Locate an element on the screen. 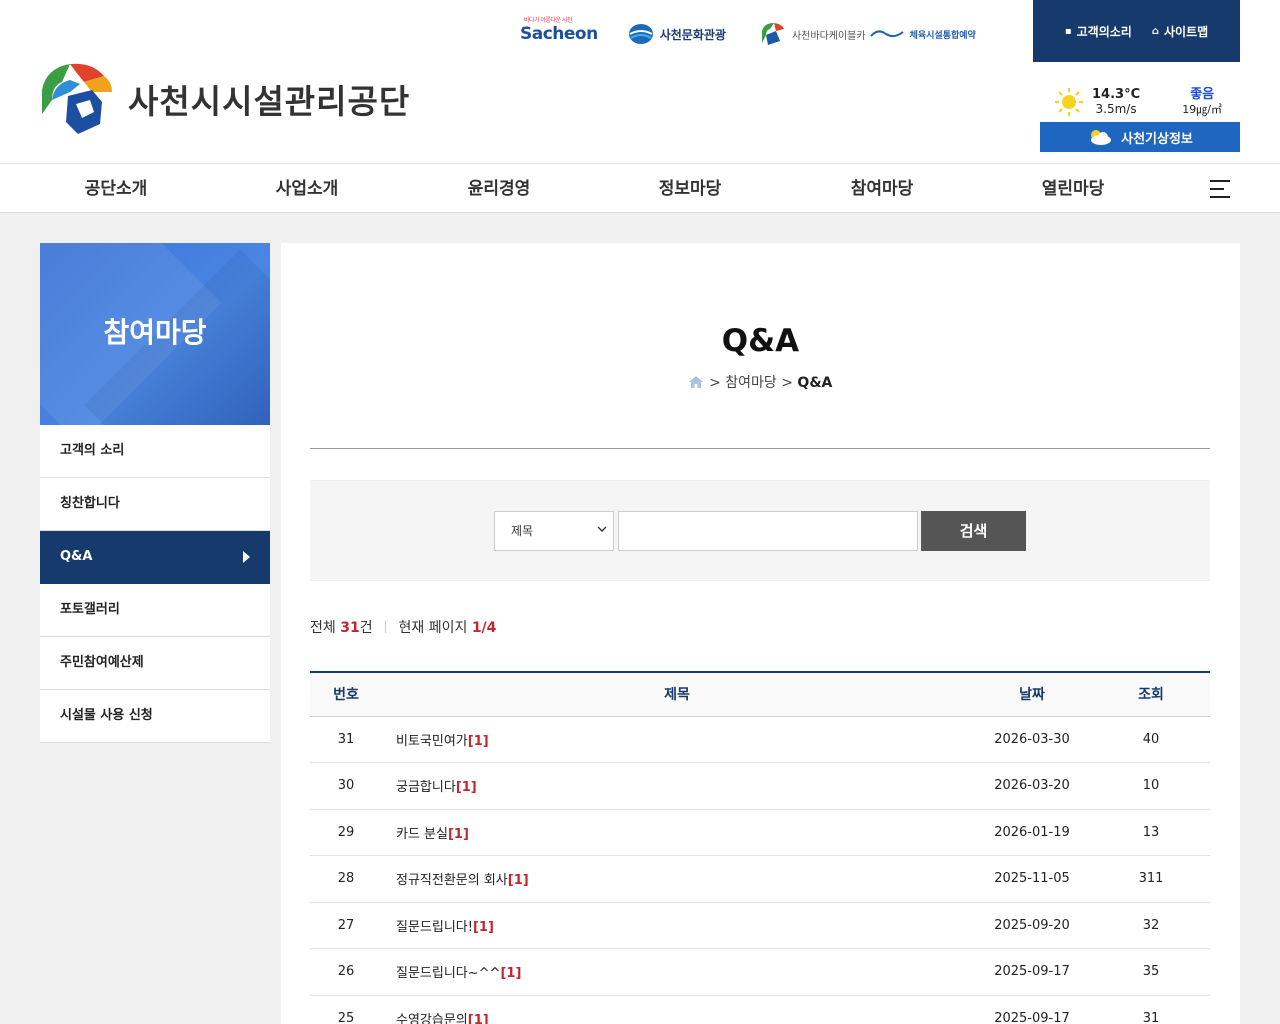  row-subject: 질문드립니다~^^ is located at coordinates (448, 974).